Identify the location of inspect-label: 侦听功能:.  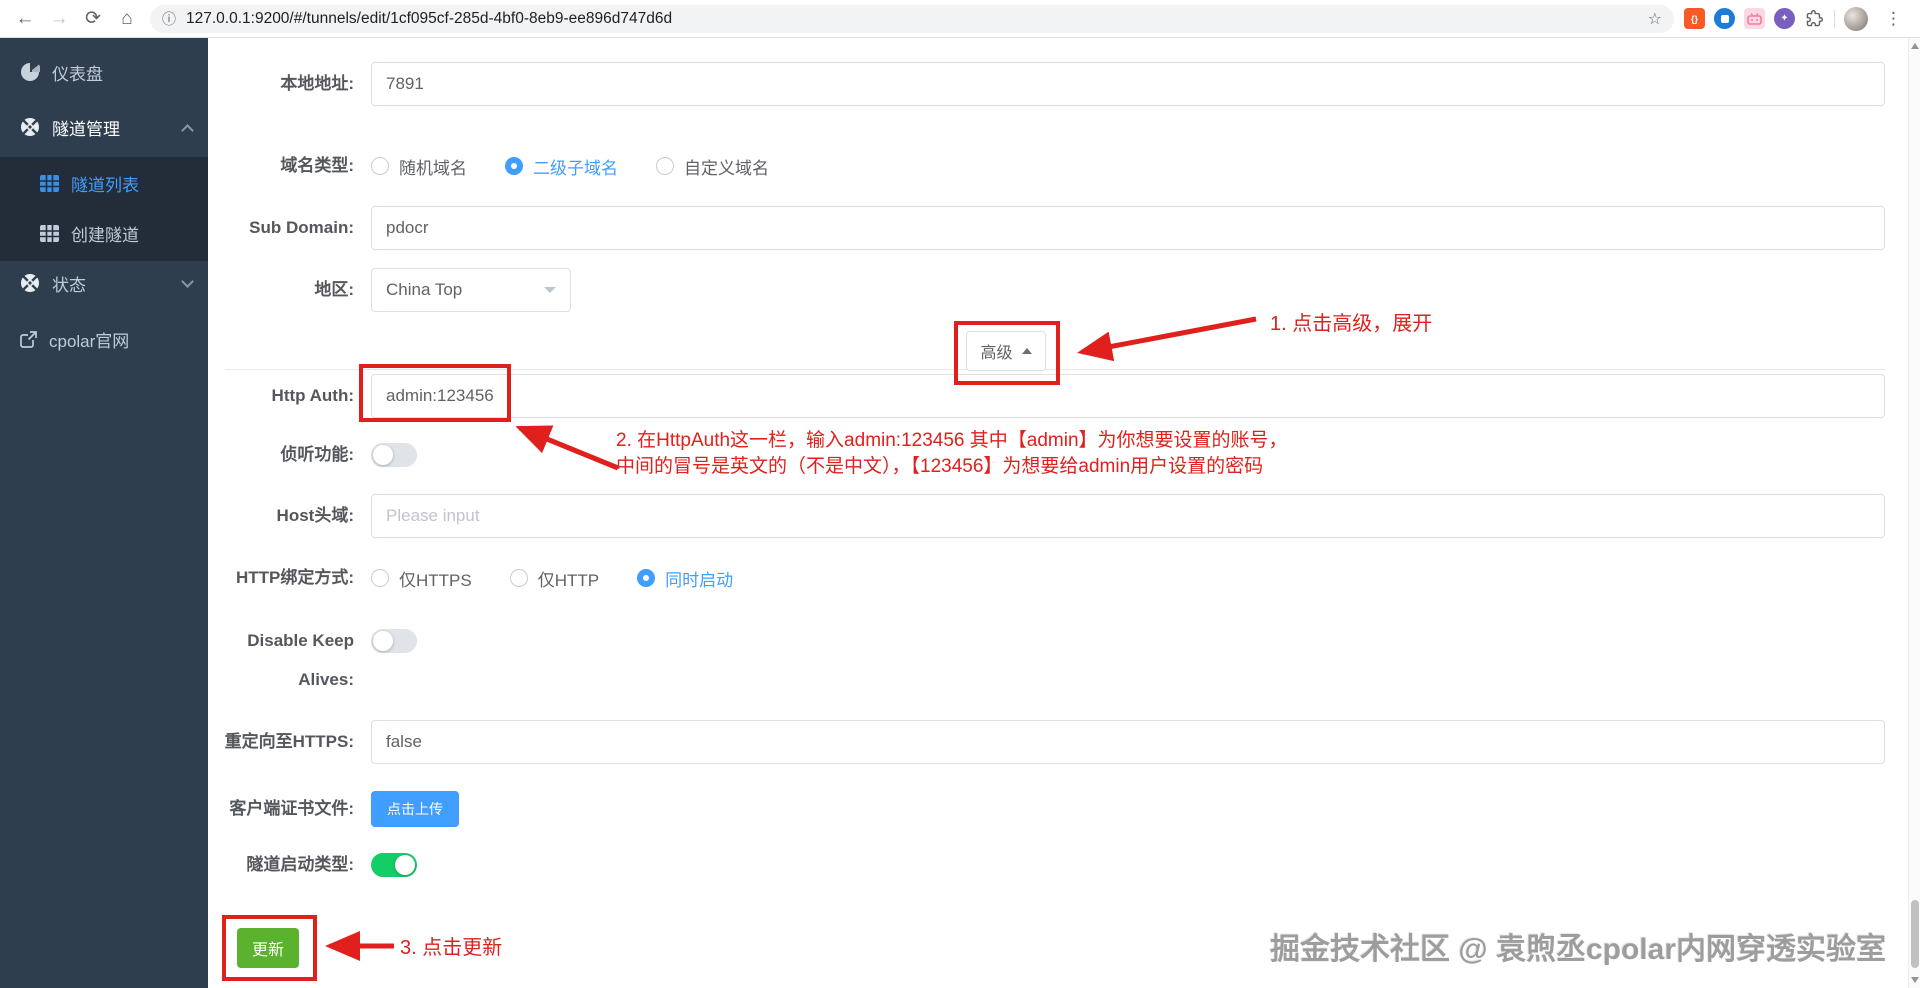
(317, 454).